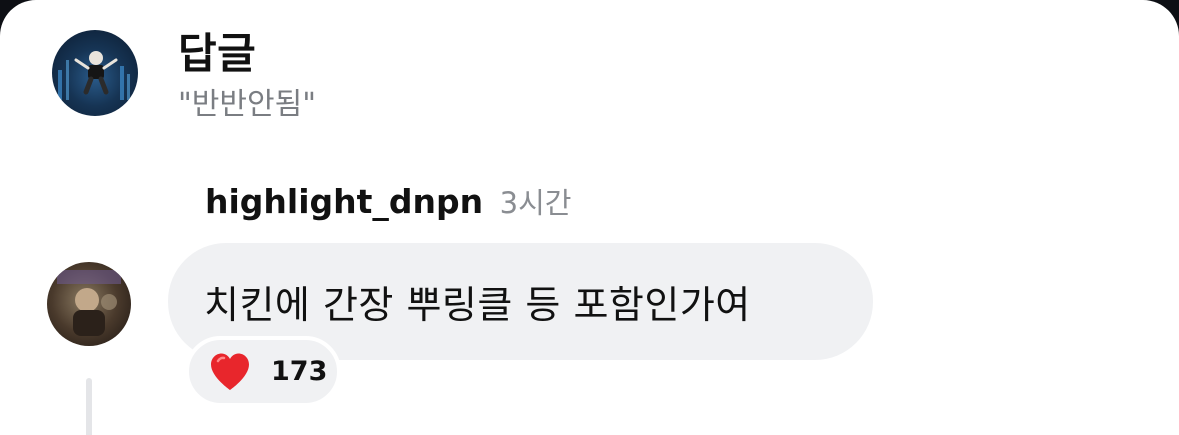  Describe the element at coordinates (263, 371) in the screenshot. I see `reaction-pill: 173` at that location.